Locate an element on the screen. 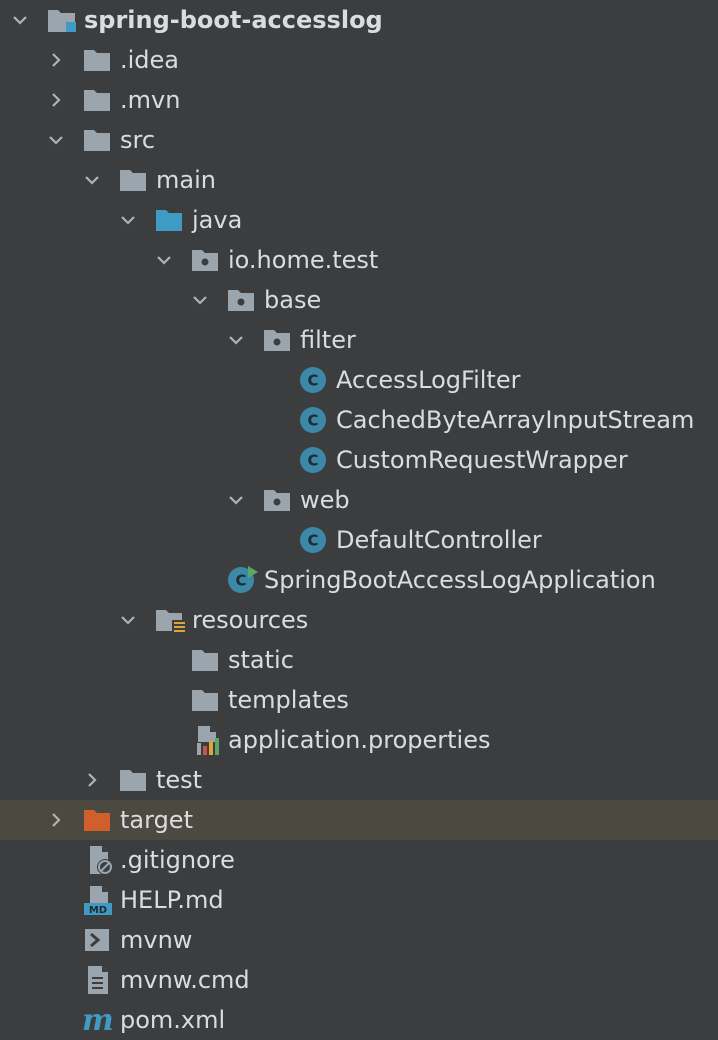 The image size is (718, 1040). tree-label: .gitignore is located at coordinates (177, 860).